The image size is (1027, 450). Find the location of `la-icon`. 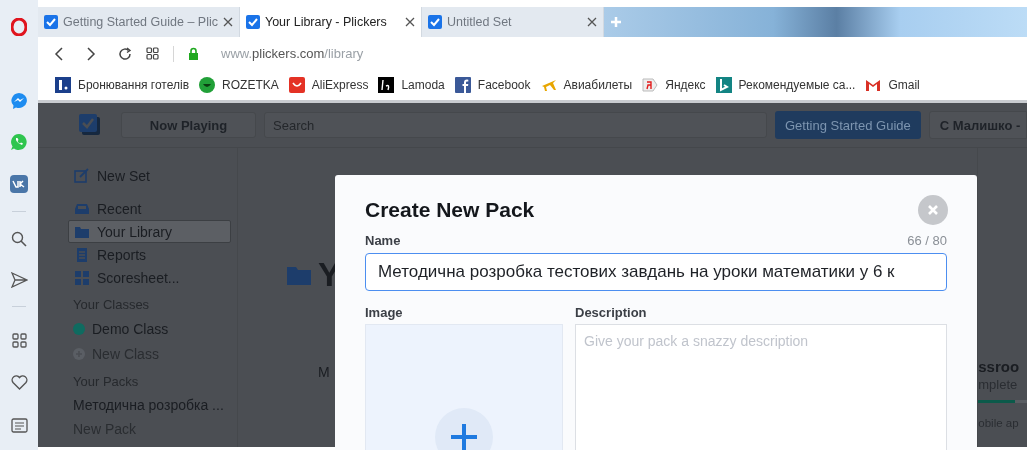

la-icon is located at coordinates (386, 85).